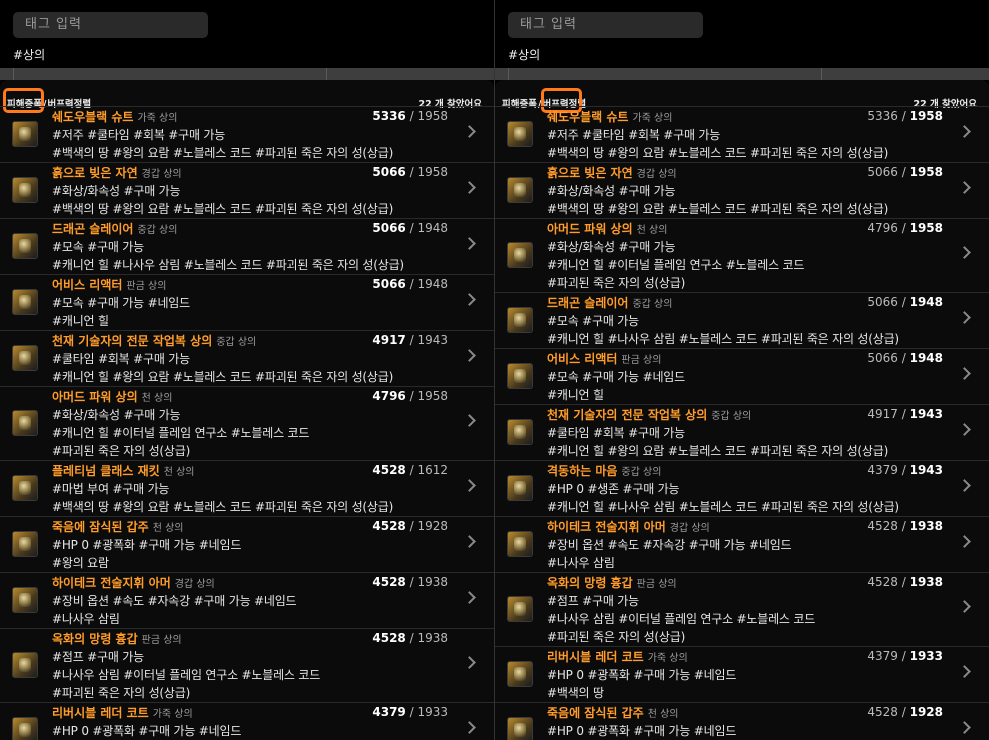 Image resolution: width=989 pixels, height=740 pixels. Describe the element at coordinates (146, 286) in the screenshot. I see `item-type: 판금 상의` at that location.